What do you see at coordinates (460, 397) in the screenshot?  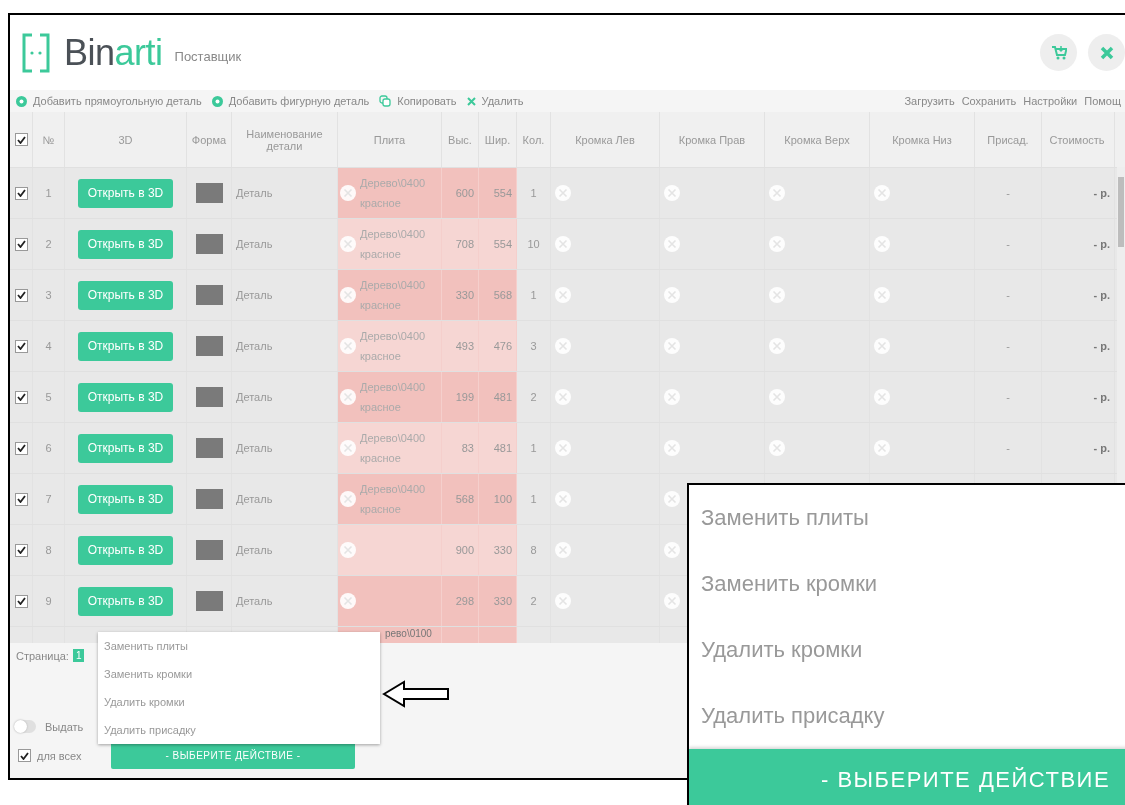 I see `table-cell: 199` at bounding box center [460, 397].